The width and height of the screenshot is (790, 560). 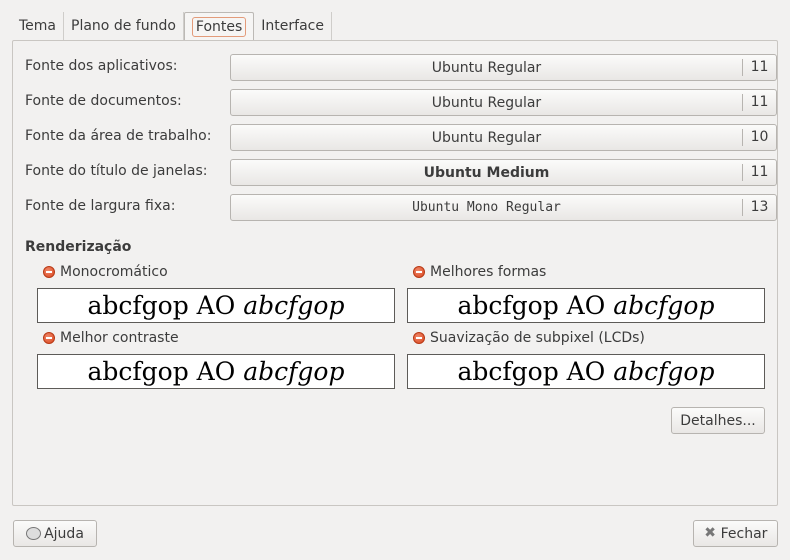 I want to click on help-button: Ajuda, so click(x=55, y=533).